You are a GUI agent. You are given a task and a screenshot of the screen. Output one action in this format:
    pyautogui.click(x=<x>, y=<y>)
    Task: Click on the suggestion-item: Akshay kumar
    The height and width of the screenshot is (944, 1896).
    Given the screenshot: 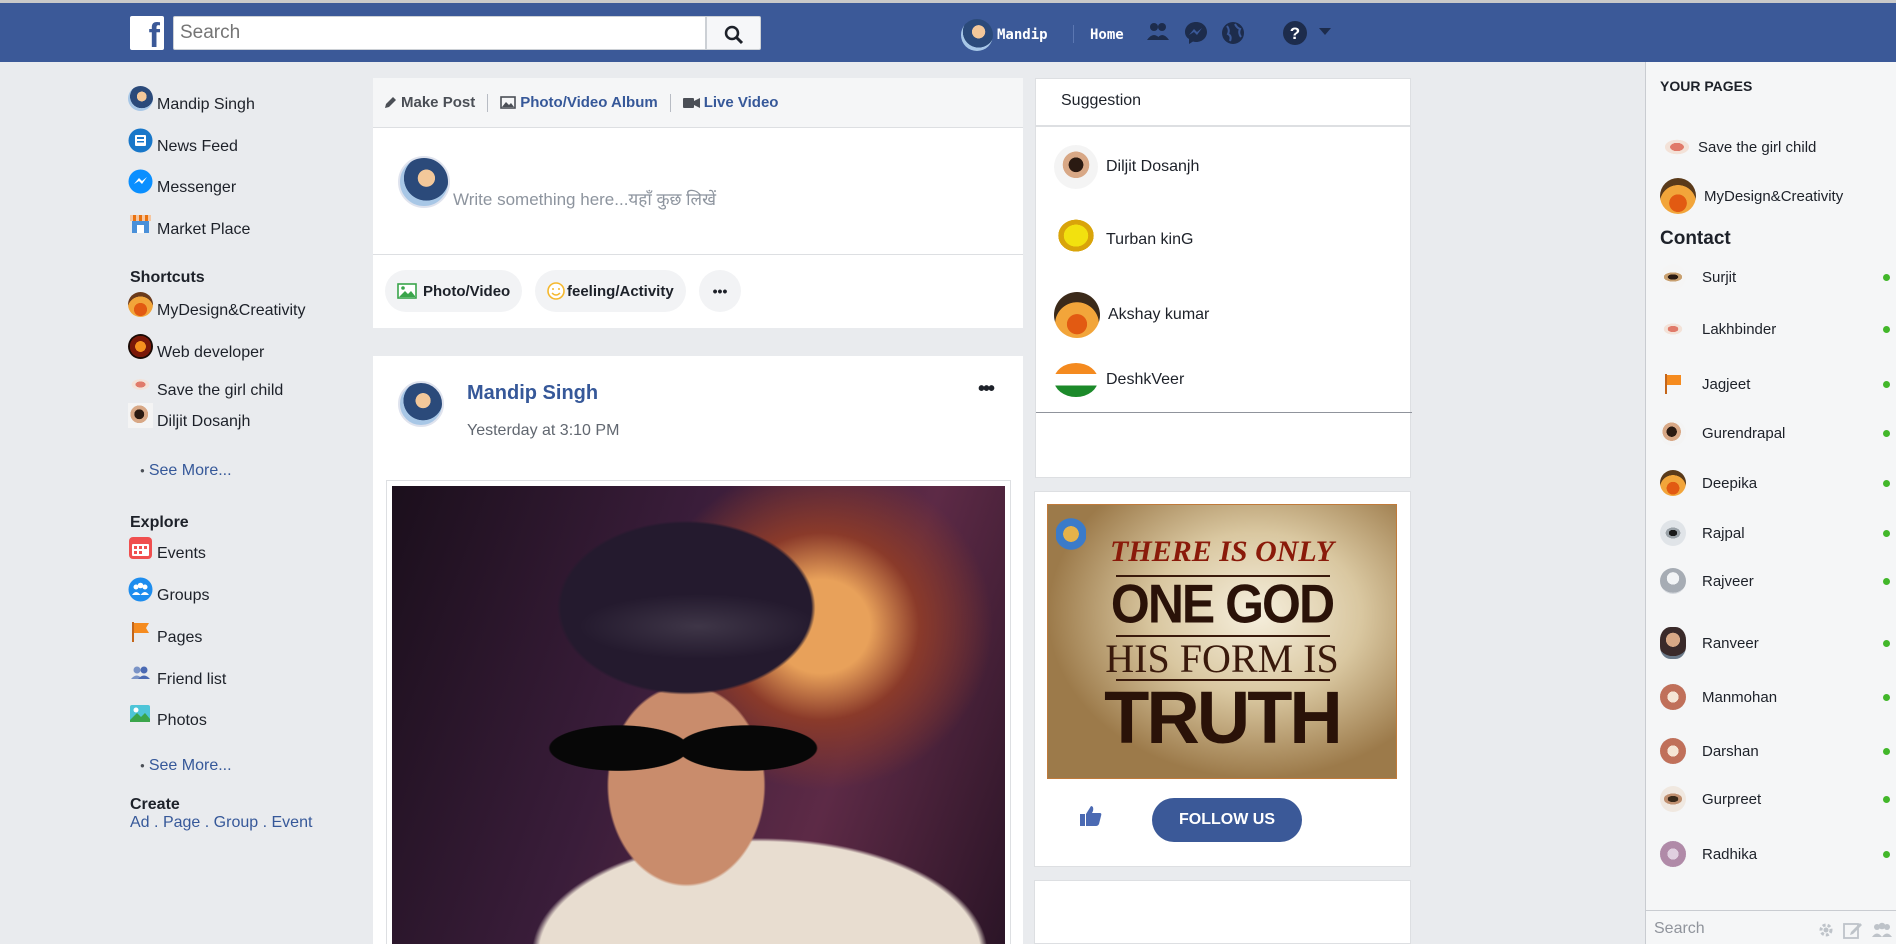 What is the action you would take?
    pyautogui.click(x=1131, y=315)
    